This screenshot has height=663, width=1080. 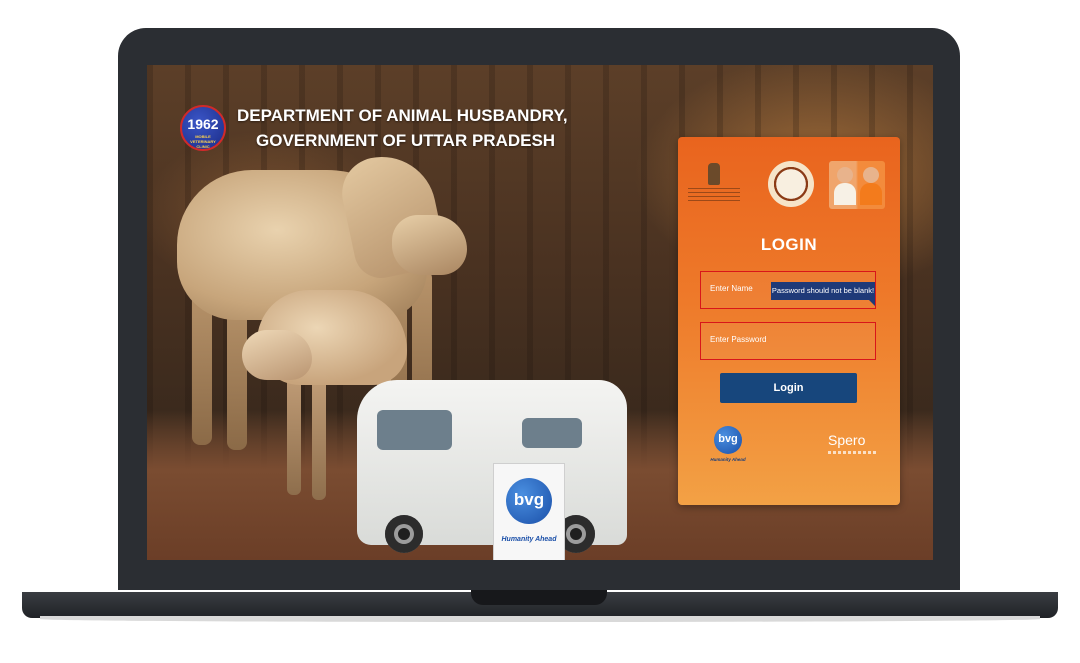 What do you see at coordinates (823, 294) in the screenshot?
I see `validation-tooltip: Password should not be blank!` at bounding box center [823, 294].